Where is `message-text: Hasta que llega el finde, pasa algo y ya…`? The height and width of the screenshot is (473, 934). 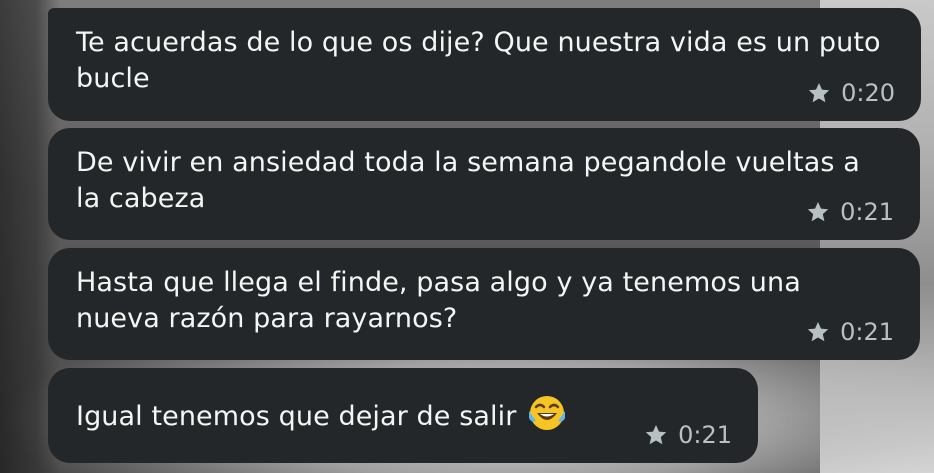
message-text: Hasta que llega el finde, pasa algo y ya… is located at coordinates (438, 300).